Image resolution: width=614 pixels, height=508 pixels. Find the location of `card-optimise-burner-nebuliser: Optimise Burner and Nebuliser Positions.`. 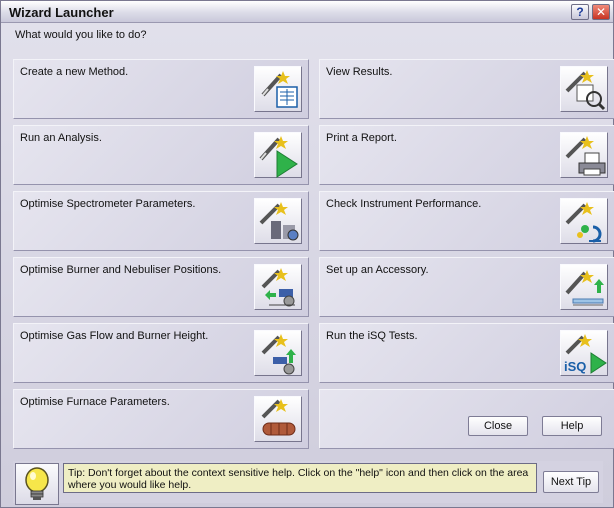

card-optimise-burner-nebuliser: Optimise Burner and Nebuliser Positions. is located at coordinates (161, 287).